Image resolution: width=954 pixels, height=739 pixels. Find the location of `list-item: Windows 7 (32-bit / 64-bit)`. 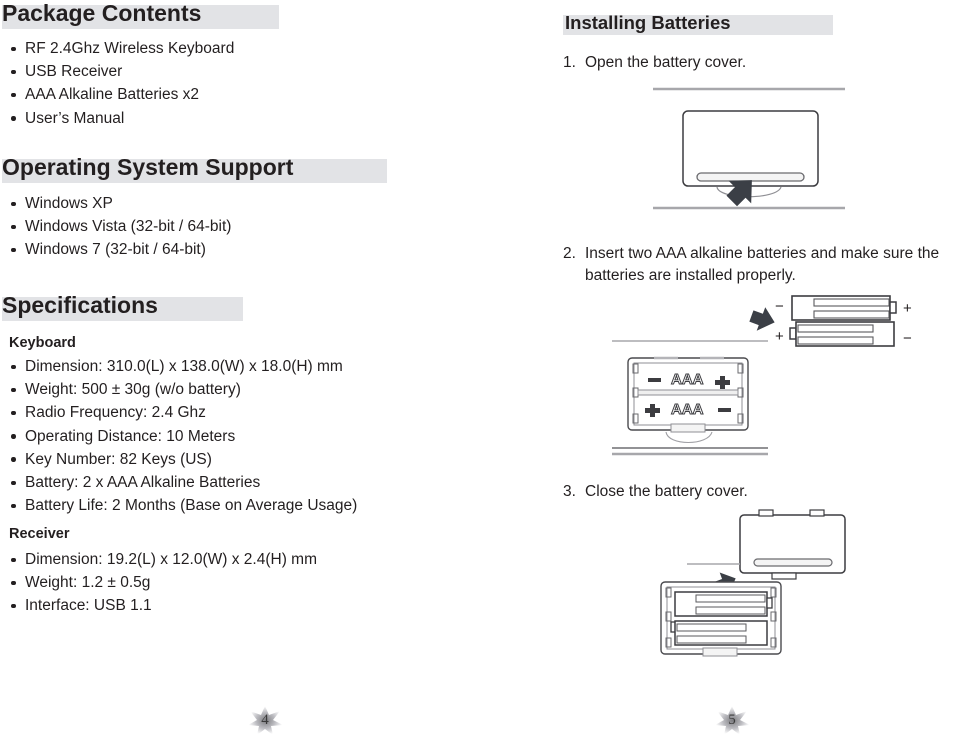

list-item: Windows 7 (32-bit / 64-bit) is located at coordinates (117, 249).